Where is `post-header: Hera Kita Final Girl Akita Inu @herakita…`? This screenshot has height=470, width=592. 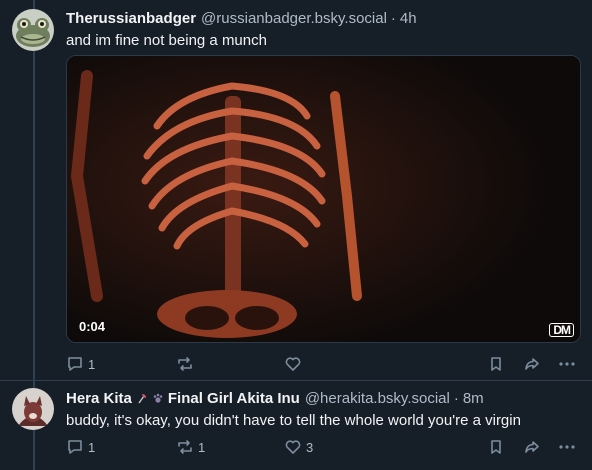 post-header: Hera Kita Final Girl Akita Inu @herakita… is located at coordinates (323, 398).